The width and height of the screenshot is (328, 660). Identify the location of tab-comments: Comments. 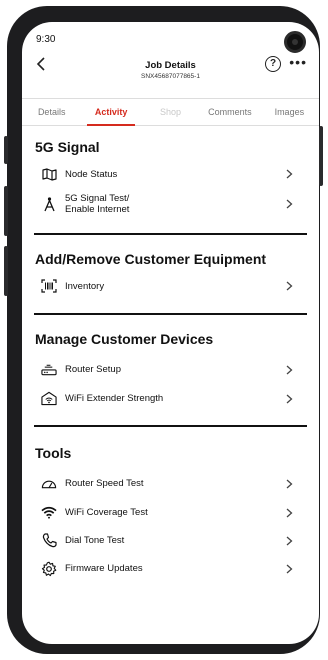
(229, 112).